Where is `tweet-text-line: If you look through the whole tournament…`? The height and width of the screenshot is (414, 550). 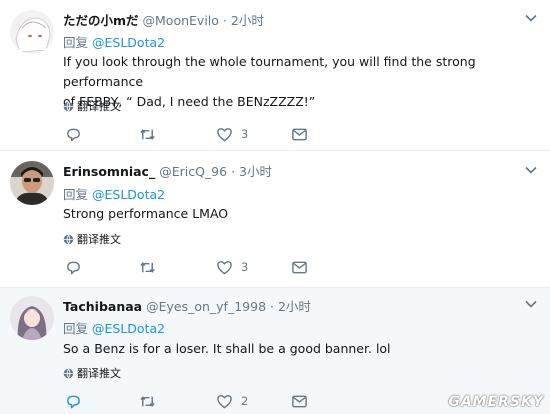 tweet-text-line: If you look through the whole tournament… is located at coordinates (269, 71).